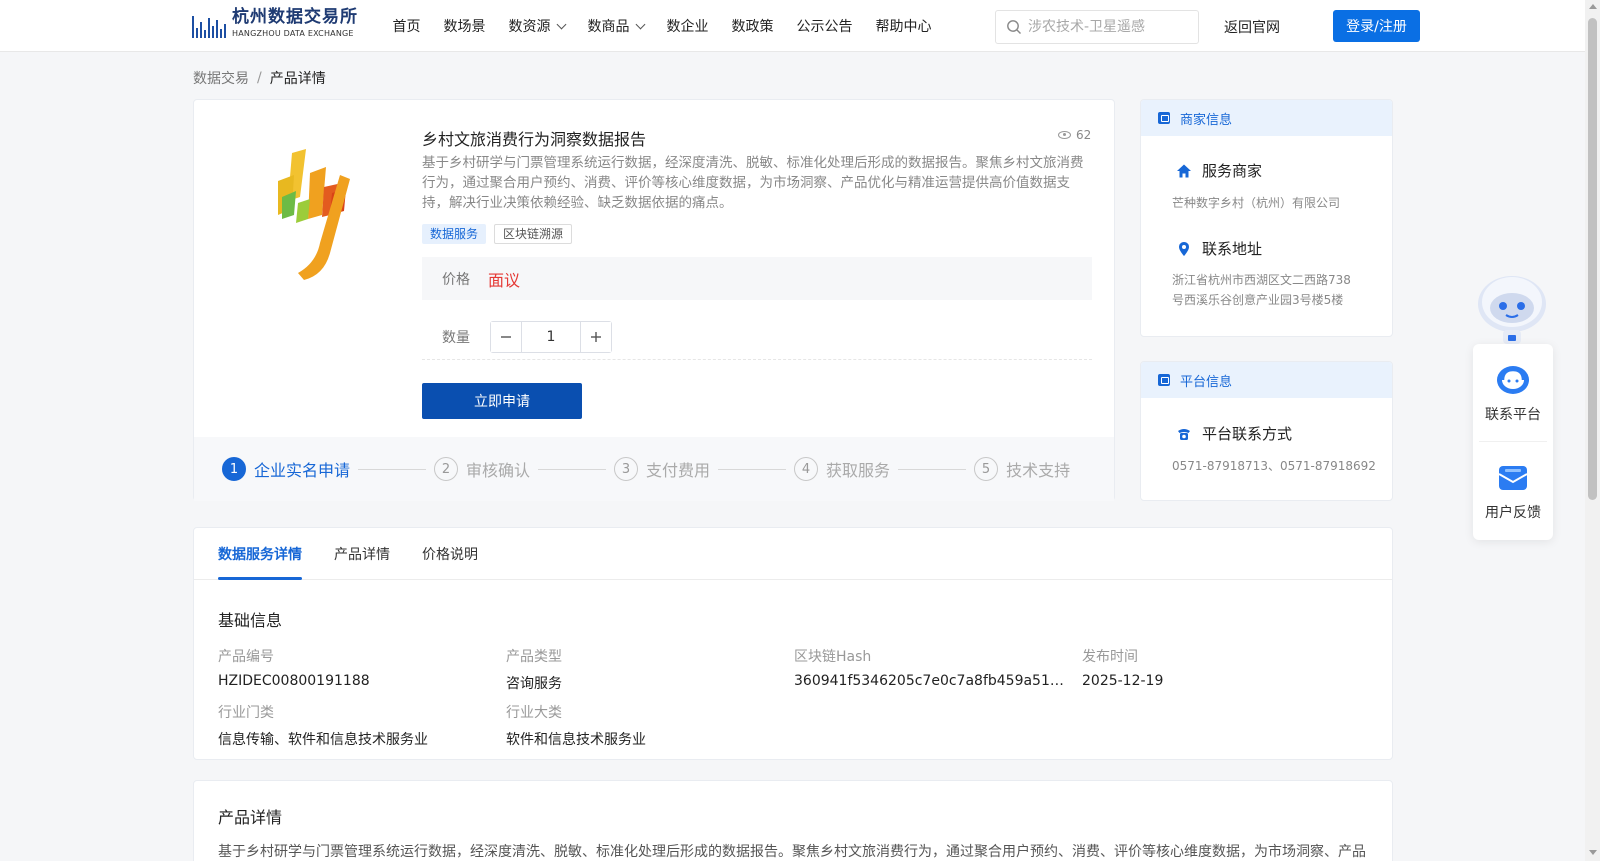 This screenshot has width=1600, height=861. What do you see at coordinates (858, 470) in the screenshot?
I see `step-label: 获取服务` at bounding box center [858, 470].